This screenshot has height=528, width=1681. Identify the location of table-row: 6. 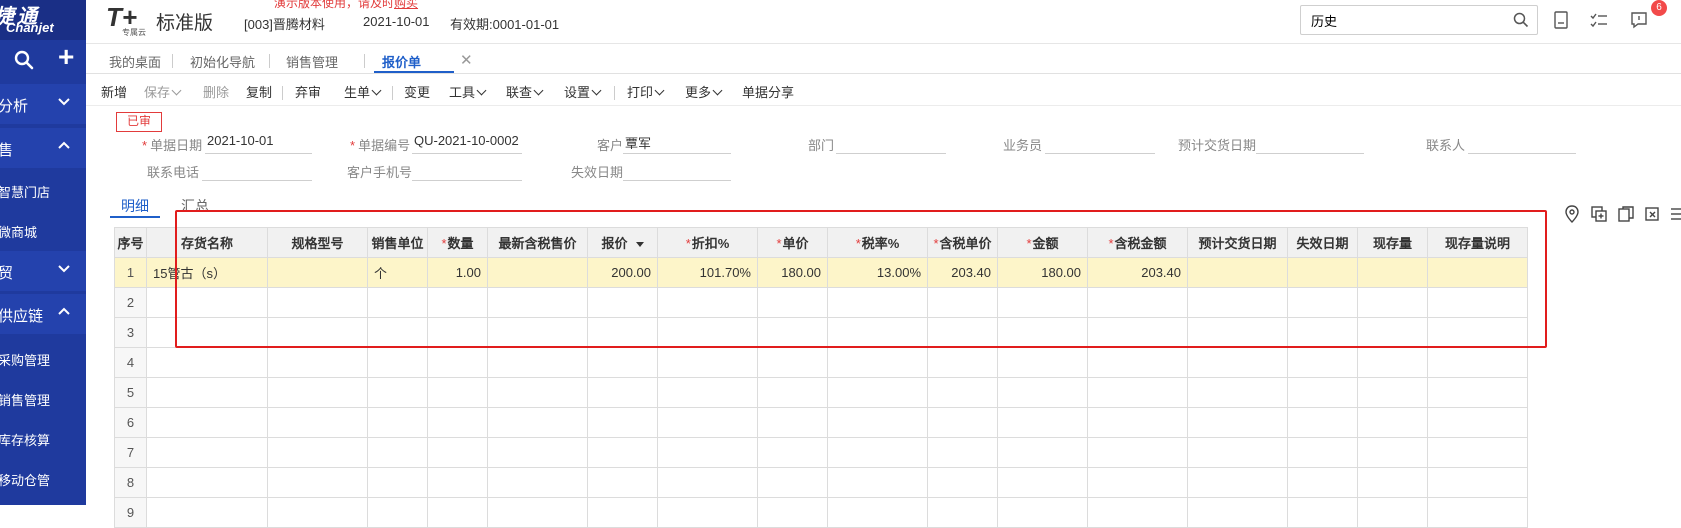
(821, 422).